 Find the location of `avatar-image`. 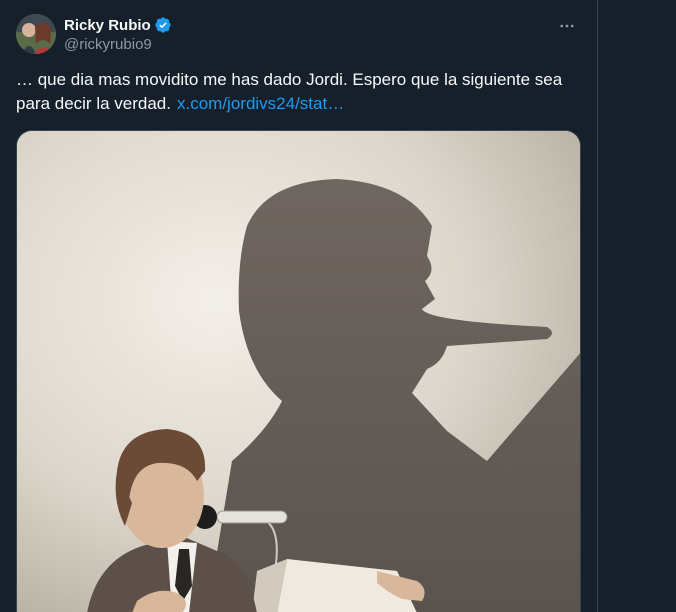

avatar-image is located at coordinates (36, 34).